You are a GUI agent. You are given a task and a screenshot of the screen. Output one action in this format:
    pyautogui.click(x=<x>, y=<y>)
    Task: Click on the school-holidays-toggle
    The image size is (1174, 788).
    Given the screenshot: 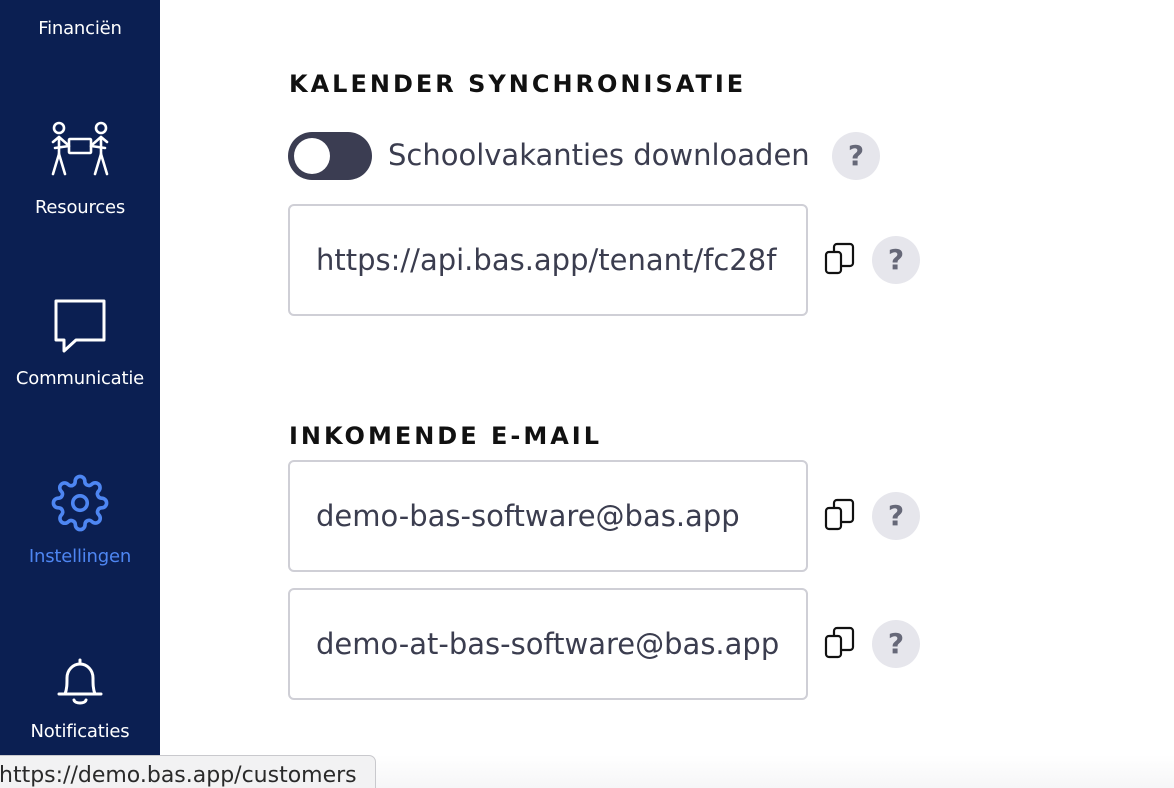 What is the action you would take?
    pyautogui.click(x=330, y=156)
    